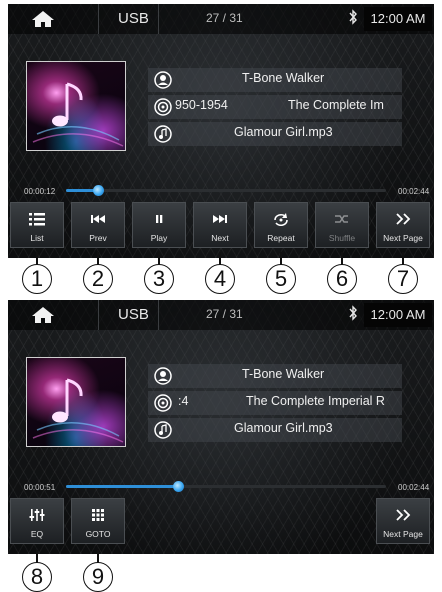 This screenshot has width=442, height=592. What do you see at coordinates (281, 220) in the screenshot?
I see `repeat-icon` at bounding box center [281, 220].